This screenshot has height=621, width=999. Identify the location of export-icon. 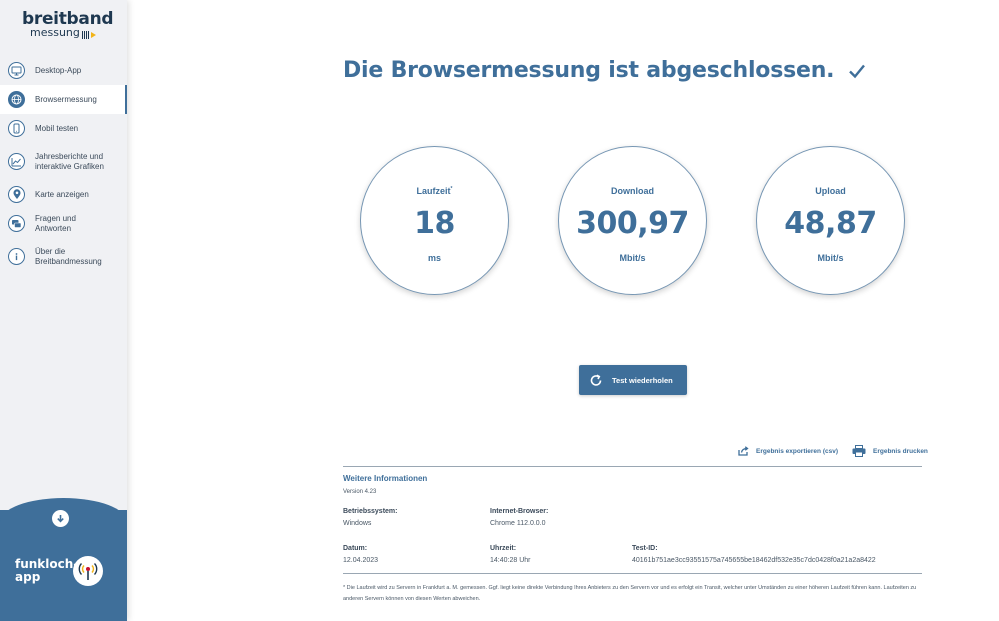
(743, 451).